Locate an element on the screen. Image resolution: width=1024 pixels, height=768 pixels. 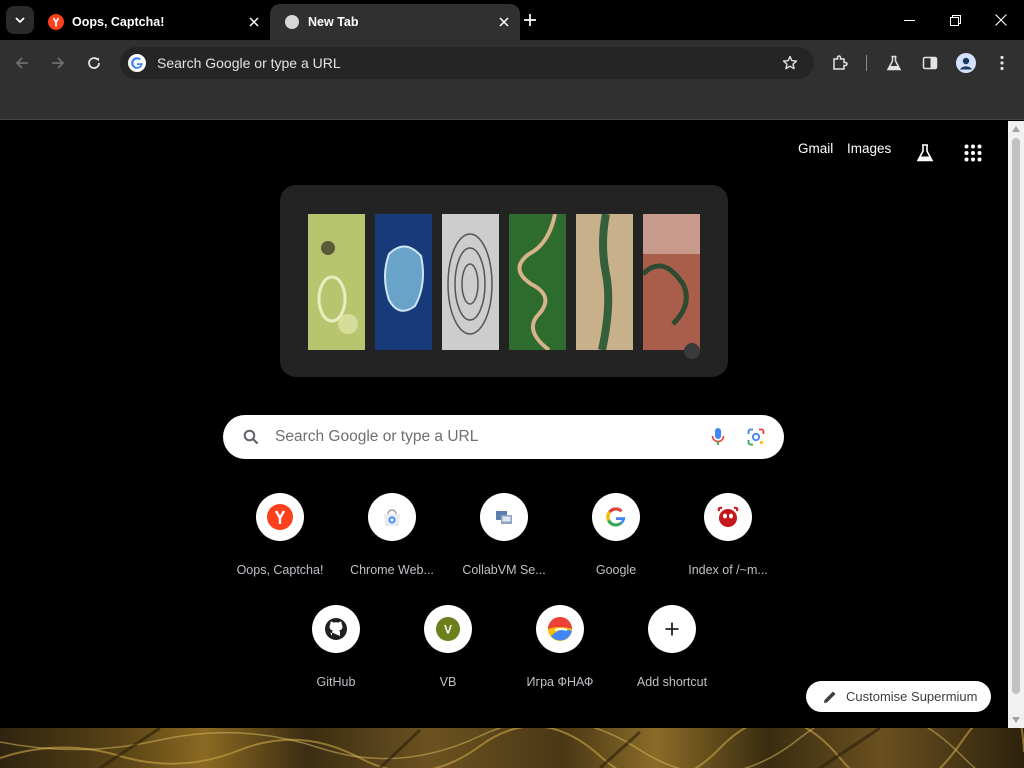
letter-v-icon: V is located at coordinates (448, 629).